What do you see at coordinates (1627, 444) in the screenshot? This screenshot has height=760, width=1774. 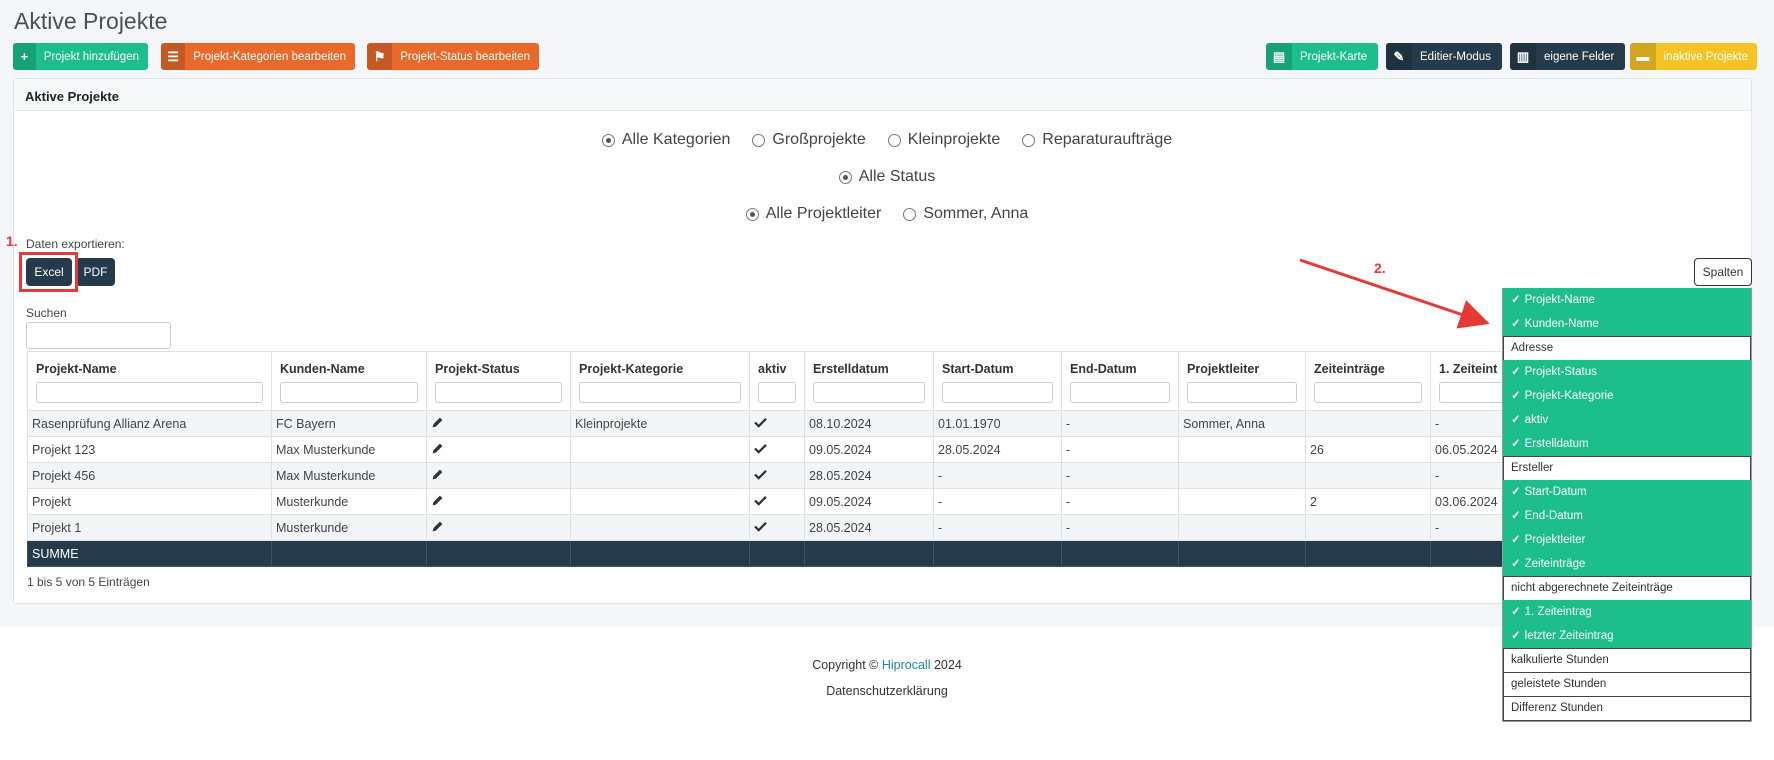 I see `column-toggle-item: ✓ Erstelldatum` at bounding box center [1627, 444].